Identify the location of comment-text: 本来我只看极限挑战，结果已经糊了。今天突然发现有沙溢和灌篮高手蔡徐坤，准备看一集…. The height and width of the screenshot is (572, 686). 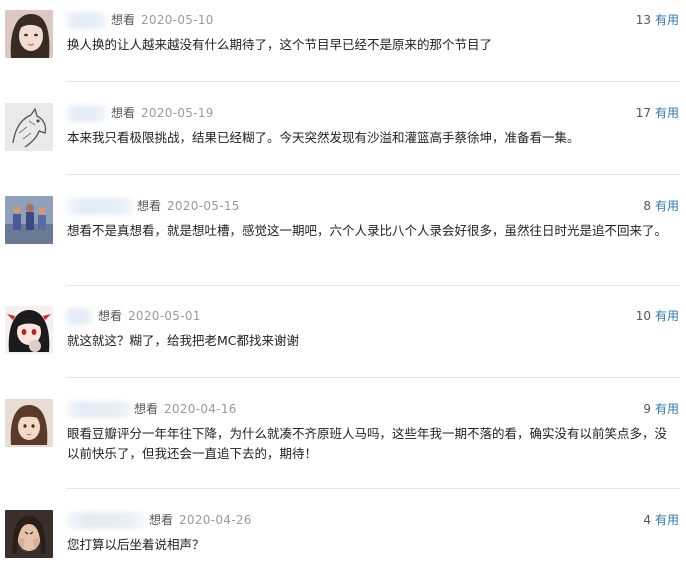
(323, 137).